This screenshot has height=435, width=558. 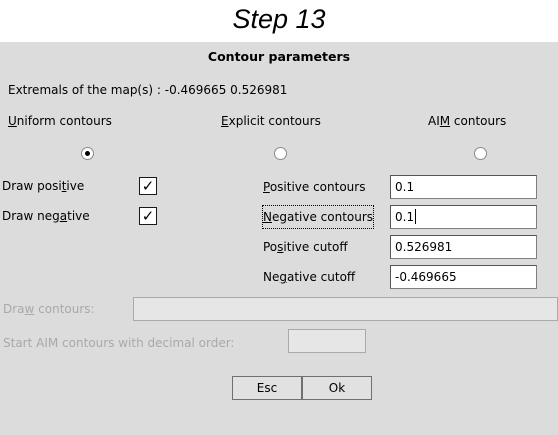 What do you see at coordinates (49, 309) in the screenshot?
I see `draw-contours-label: Draw contours:` at bounding box center [49, 309].